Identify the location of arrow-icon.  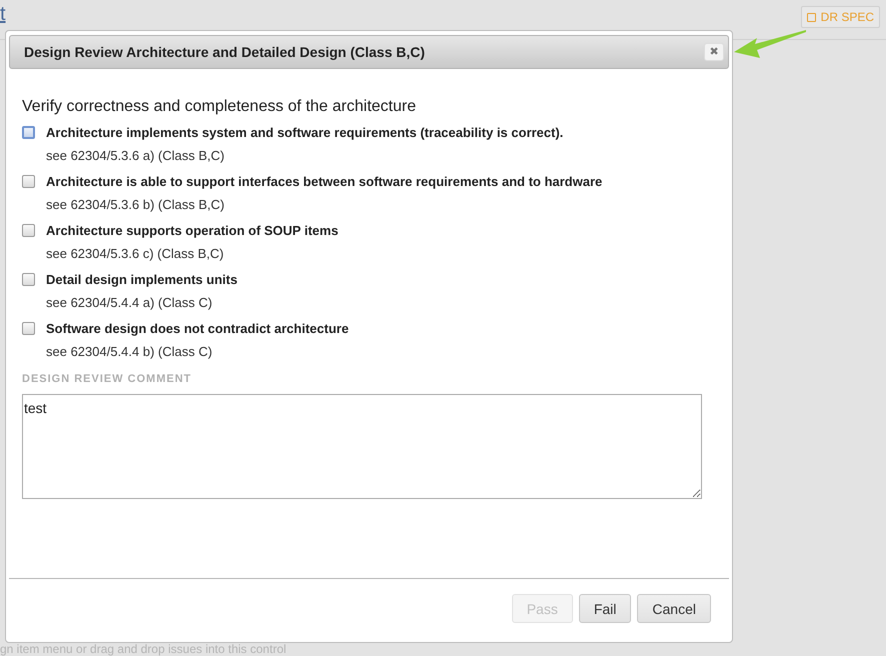
(770, 44).